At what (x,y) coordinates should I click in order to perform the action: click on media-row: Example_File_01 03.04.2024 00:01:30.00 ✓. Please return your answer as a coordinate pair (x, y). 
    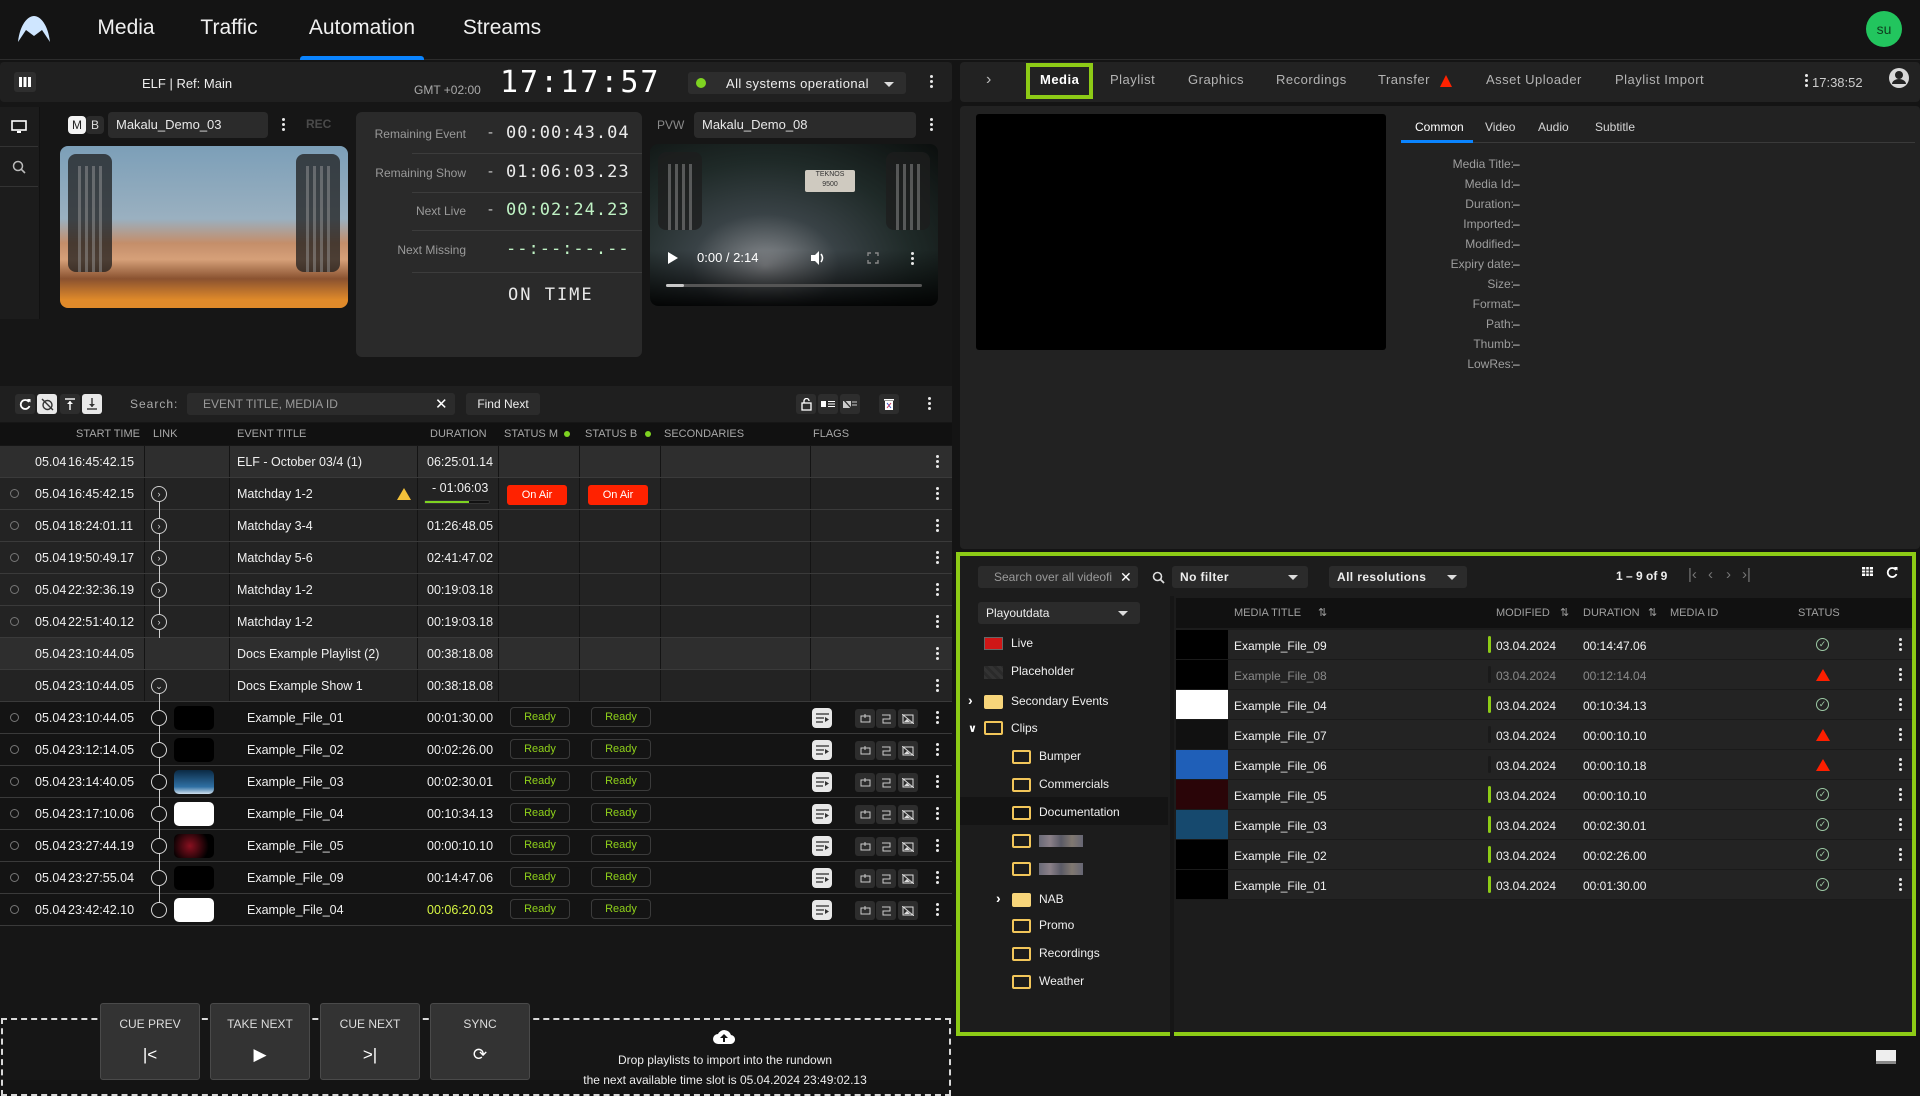
    Looking at the image, I should click on (1544, 885).